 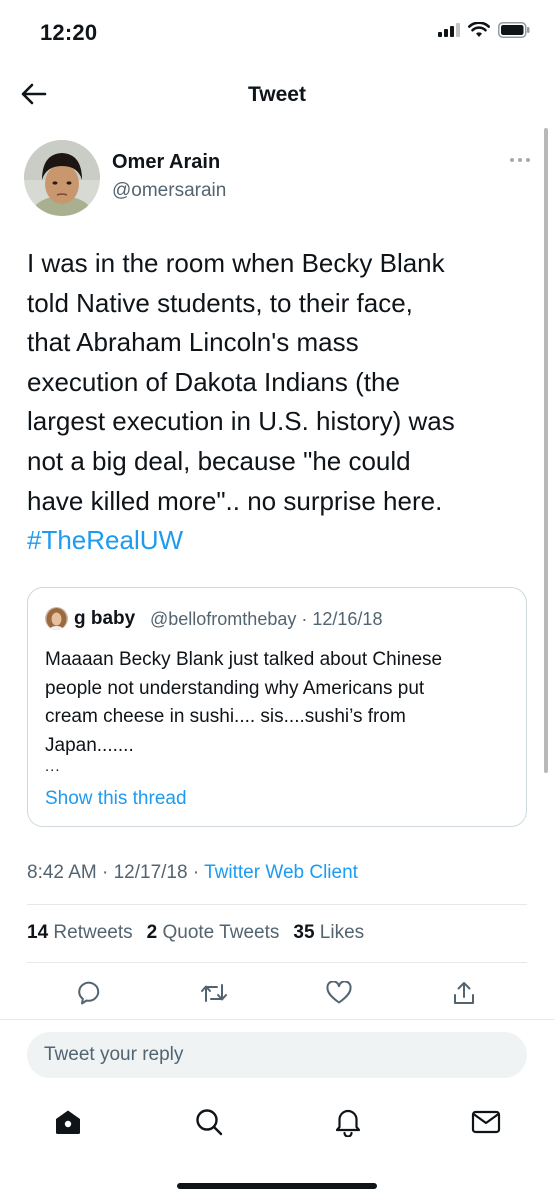 What do you see at coordinates (219, 460) in the screenshot?
I see `tweet-text-line: not a big deal, because "he could` at bounding box center [219, 460].